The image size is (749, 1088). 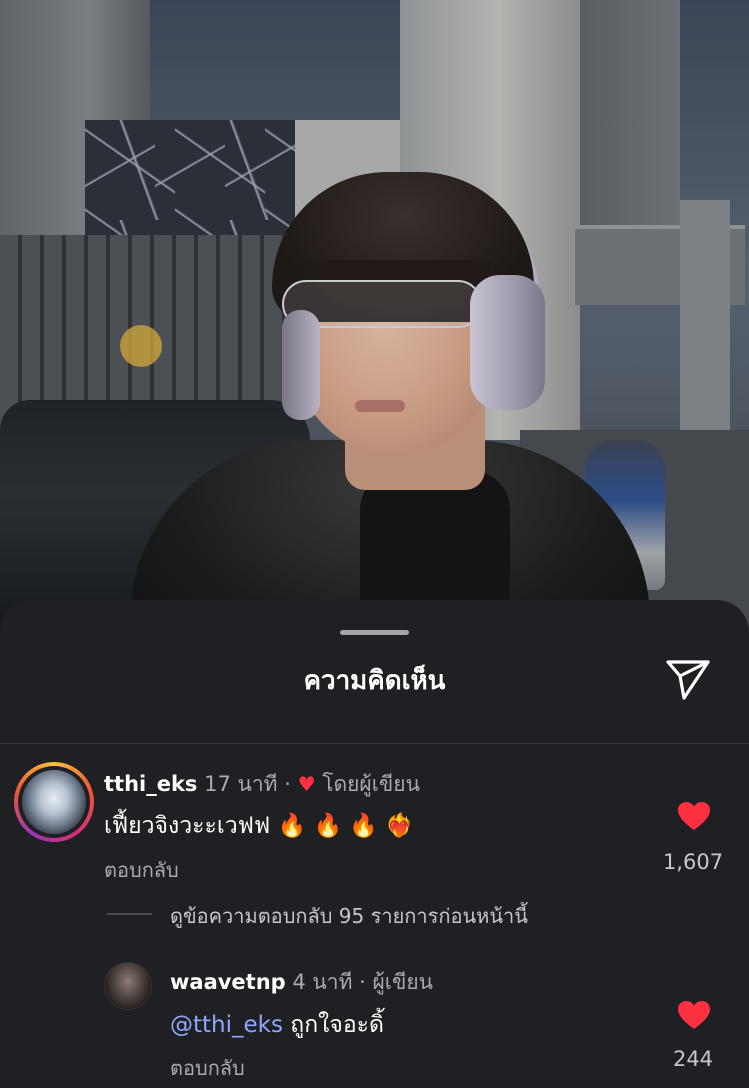 What do you see at coordinates (349, 916) in the screenshot?
I see `view-more-replies: ดูข้อความตอบกลับ 95 รายการก่อนหน้านี้` at bounding box center [349, 916].